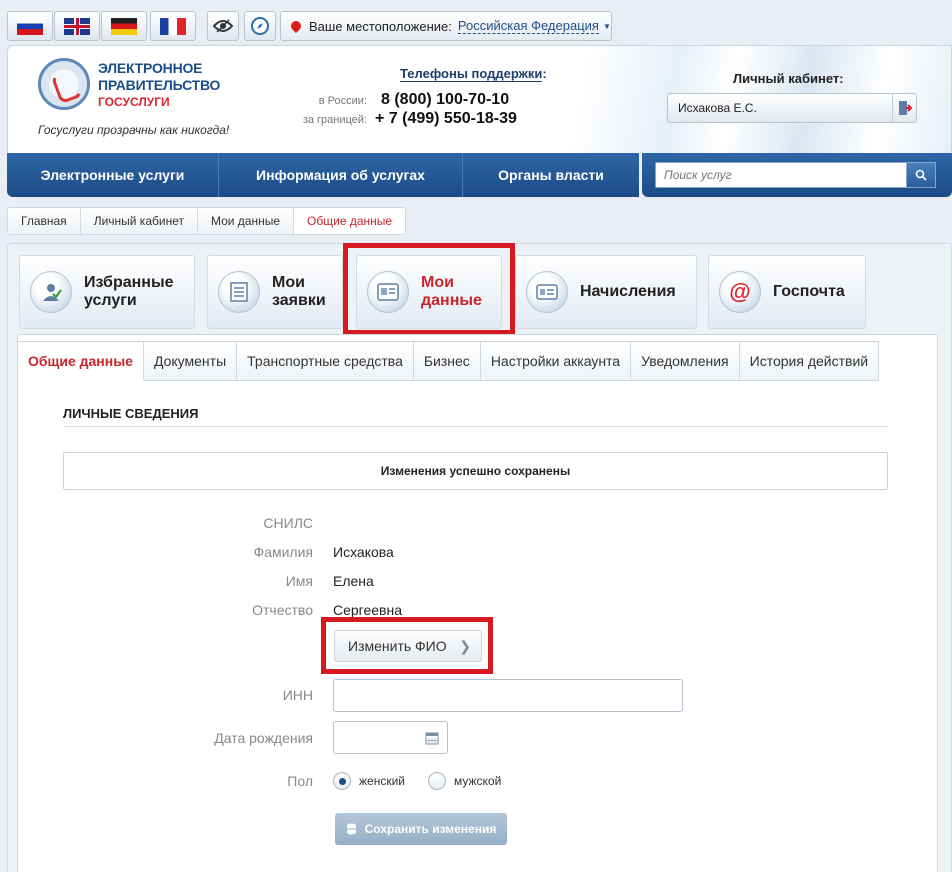  Describe the element at coordinates (809, 361) in the screenshot. I see `tab-history: История действий` at that location.